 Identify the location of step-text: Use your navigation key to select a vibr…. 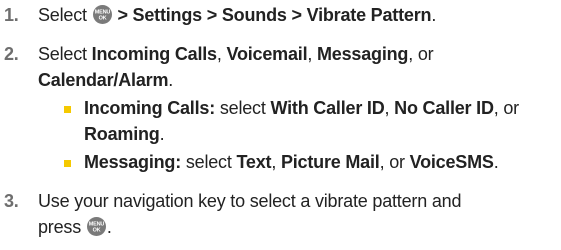
(250, 214).